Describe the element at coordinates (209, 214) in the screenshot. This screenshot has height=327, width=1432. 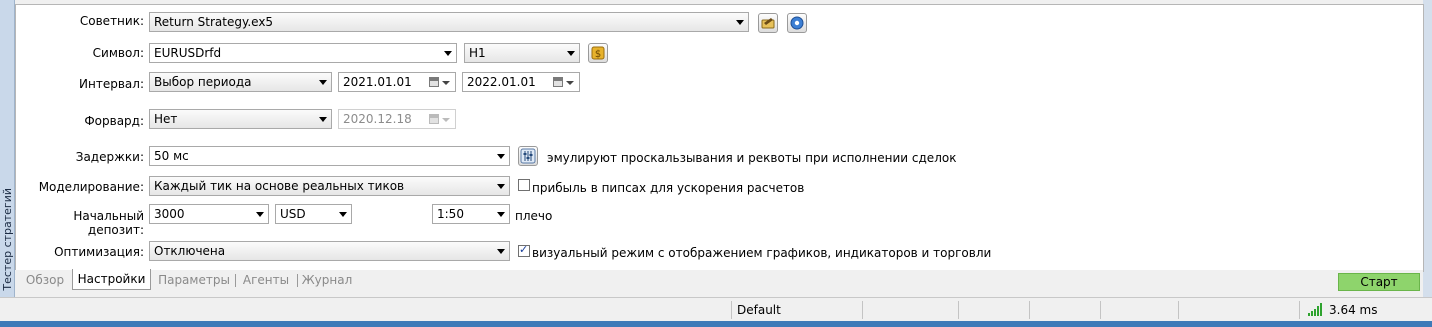
I see `deposit-select: 3000` at that location.